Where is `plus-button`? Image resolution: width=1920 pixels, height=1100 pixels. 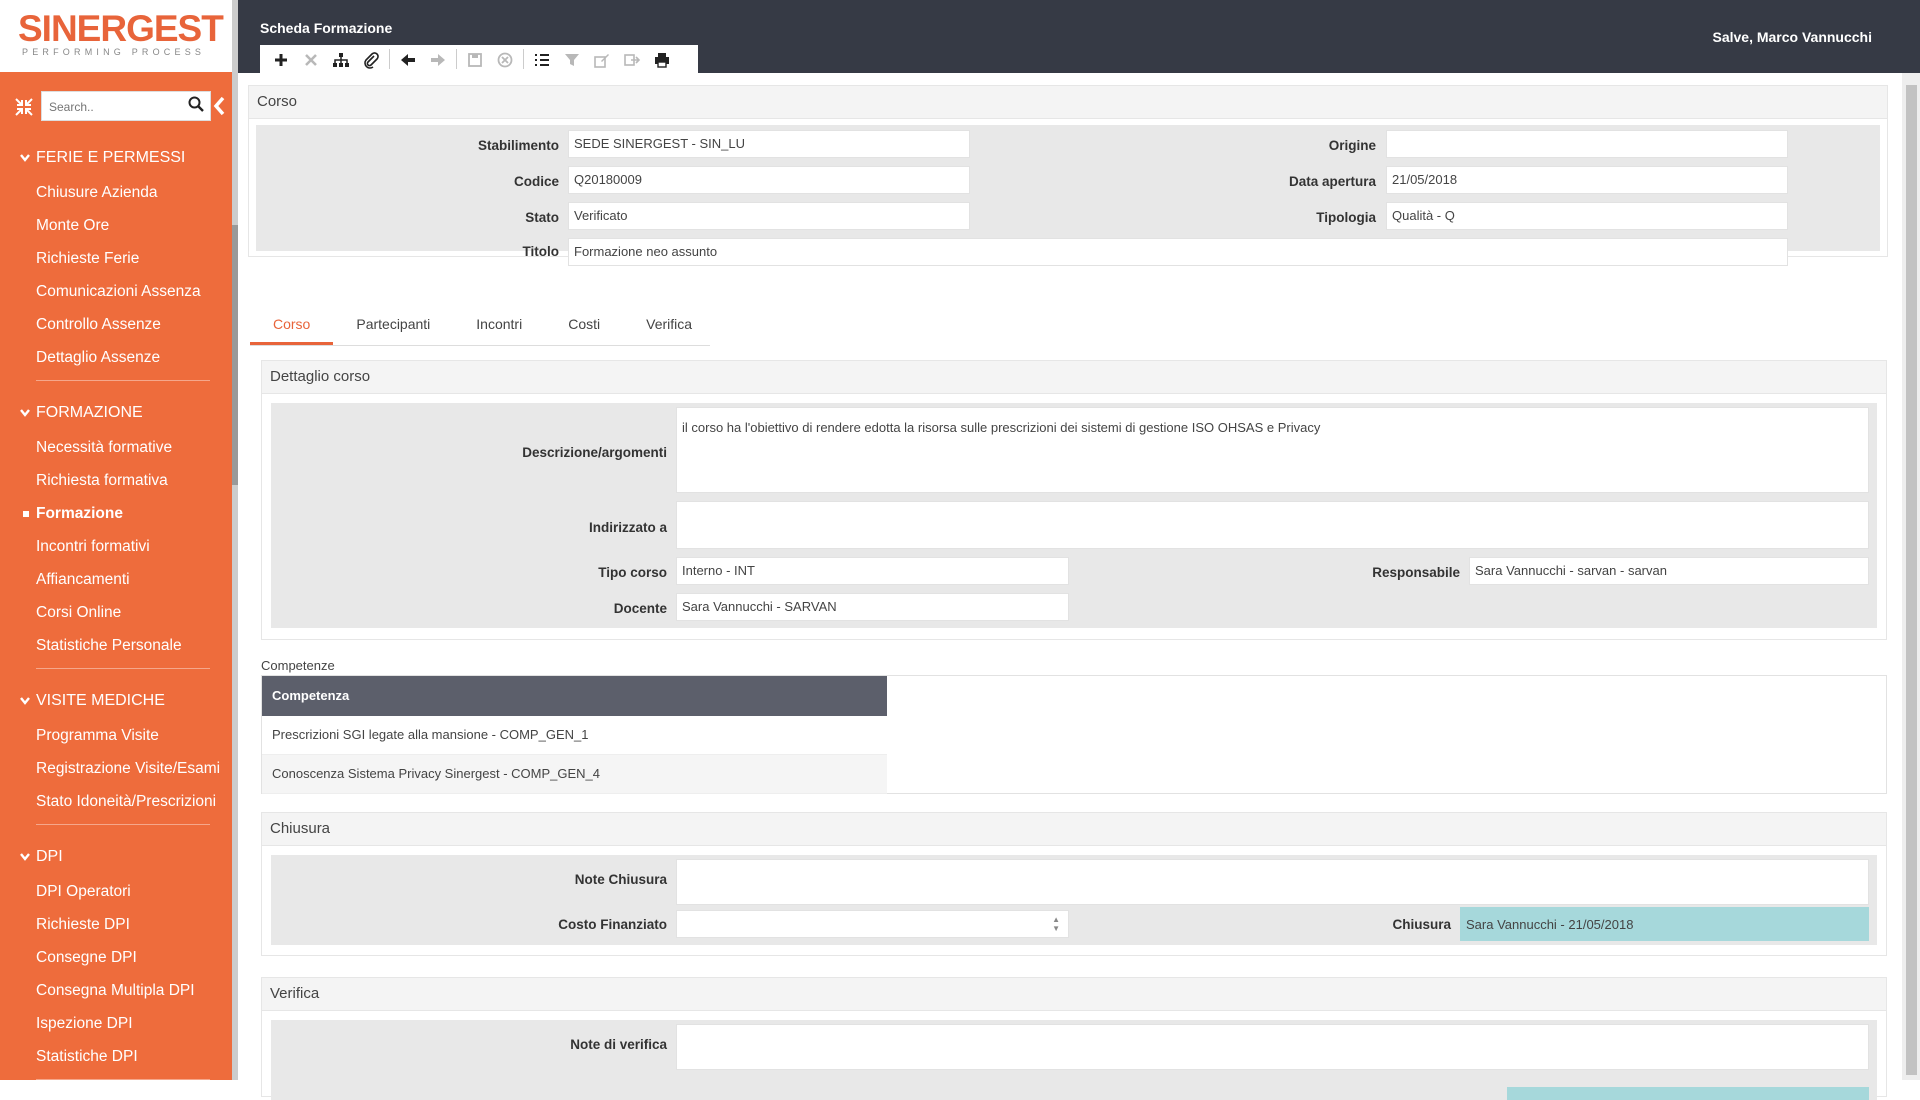
plus-button is located at coordinates (281, 59).